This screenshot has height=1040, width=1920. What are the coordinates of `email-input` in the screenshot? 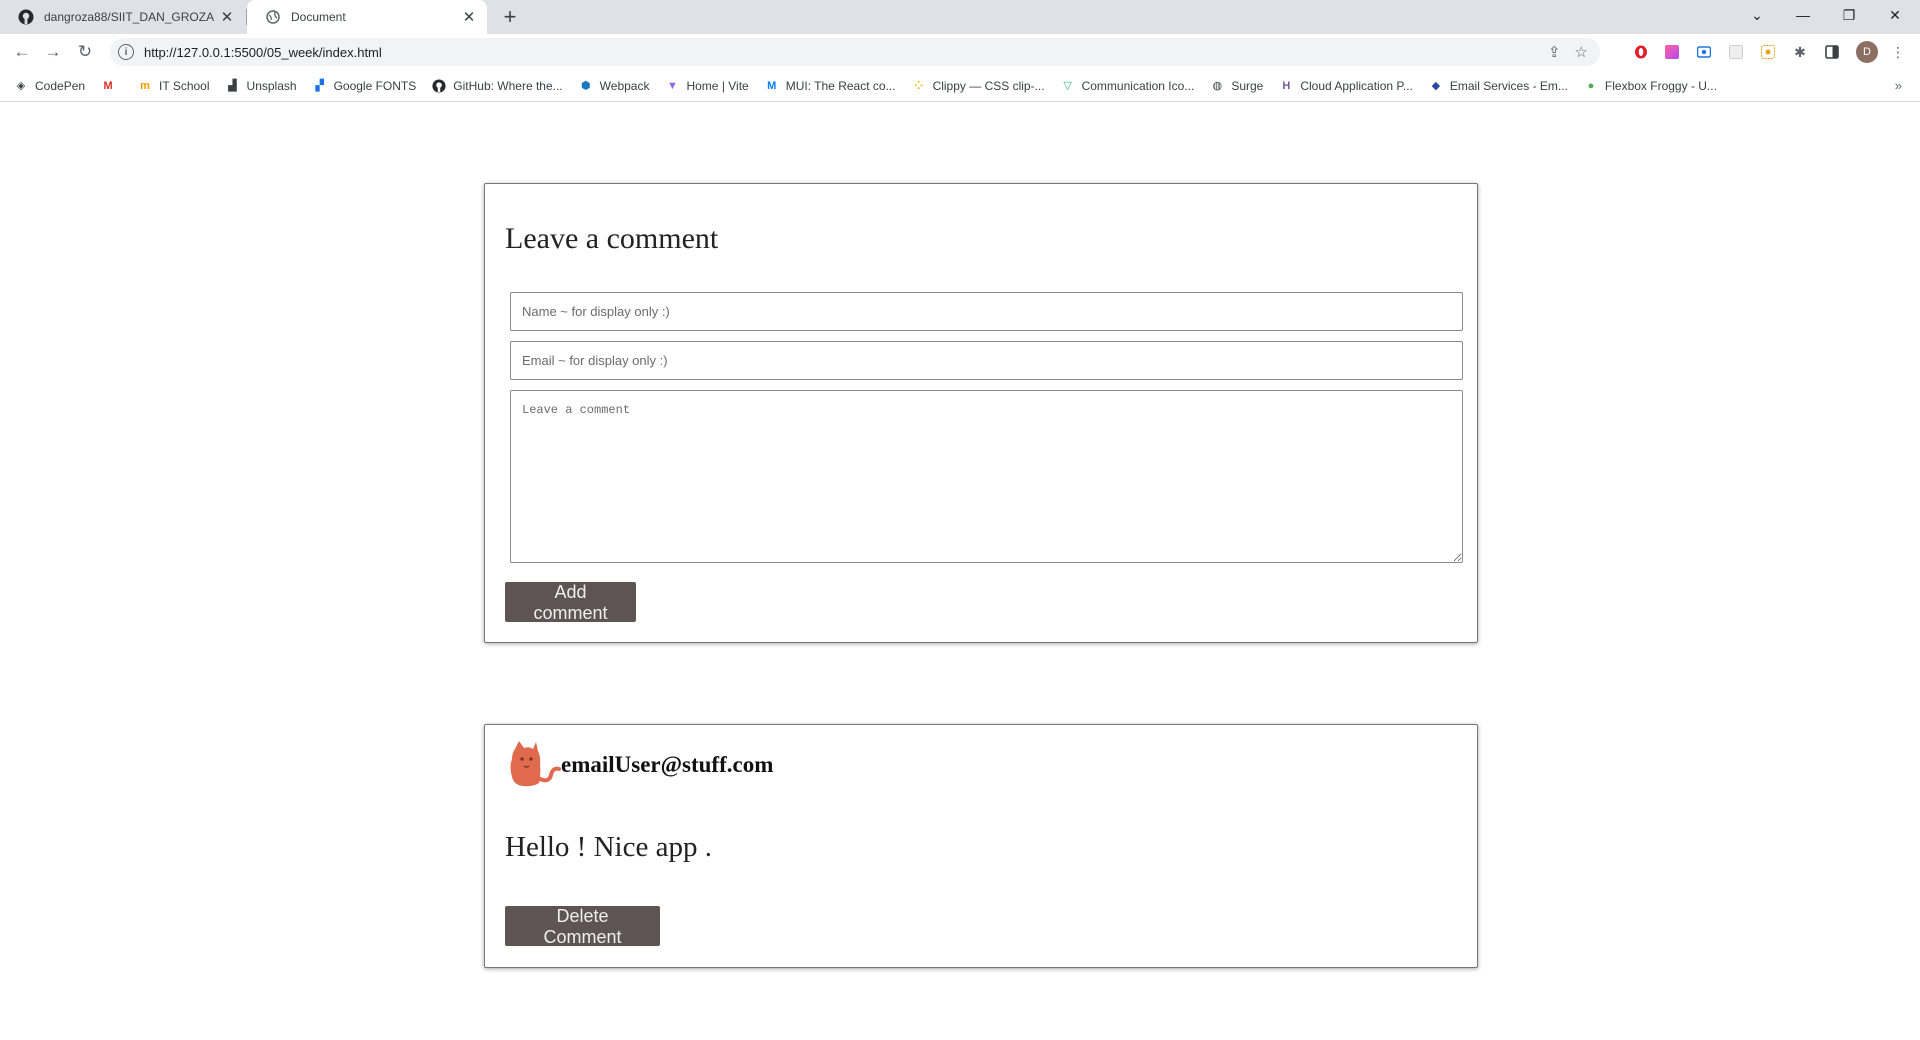 It's located at (986, 360).